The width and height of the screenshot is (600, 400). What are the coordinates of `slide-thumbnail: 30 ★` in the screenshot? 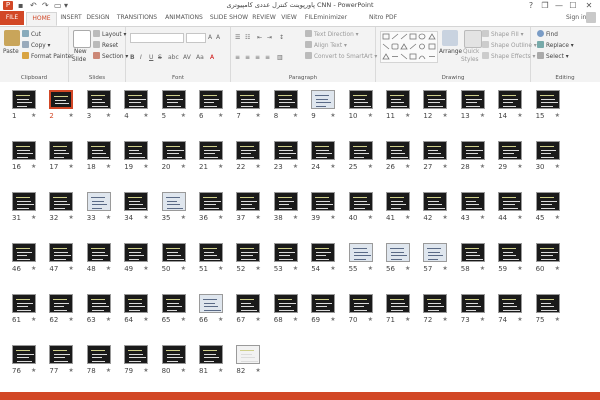 It's located at (547, 156).